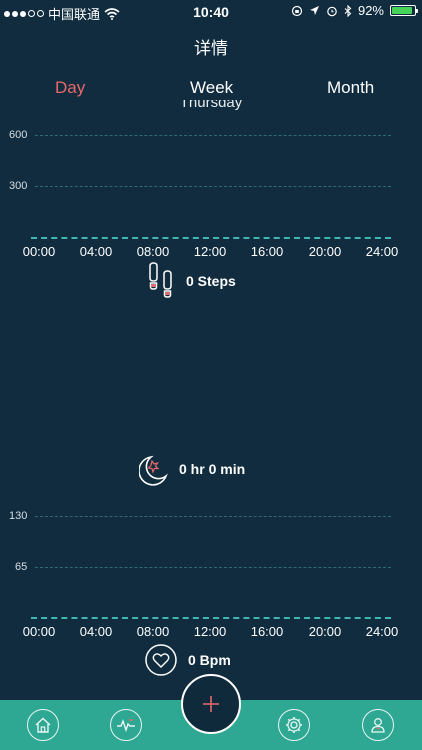 The height and width of the screenshot is (750, 422). I want to click on battery-icon, so click(404, 10).